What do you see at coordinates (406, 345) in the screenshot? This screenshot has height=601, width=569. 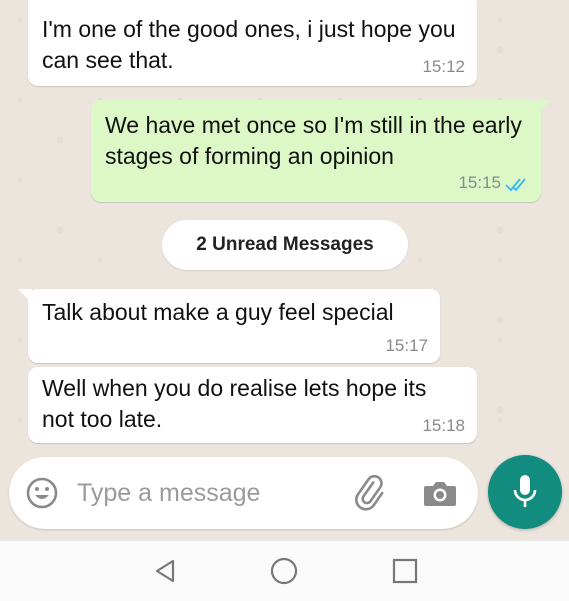 I see `message-time: 15:17` at bounding box center [406, 345].